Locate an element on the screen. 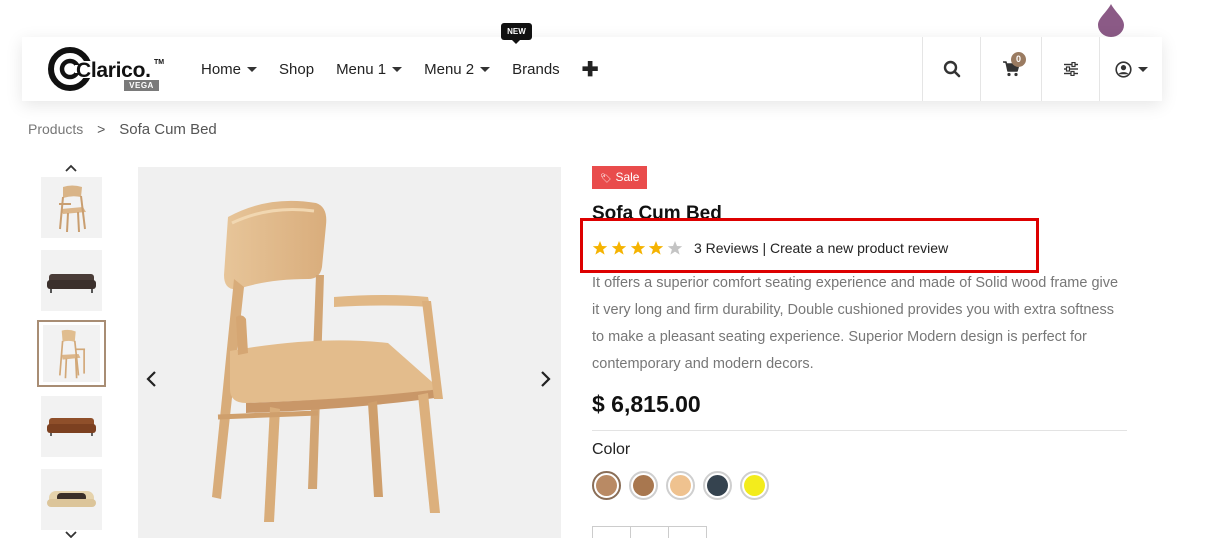 This screenshot has width=1208, height=538. logo: Clarico. TM VEGA is located at coordinates (107, 69).